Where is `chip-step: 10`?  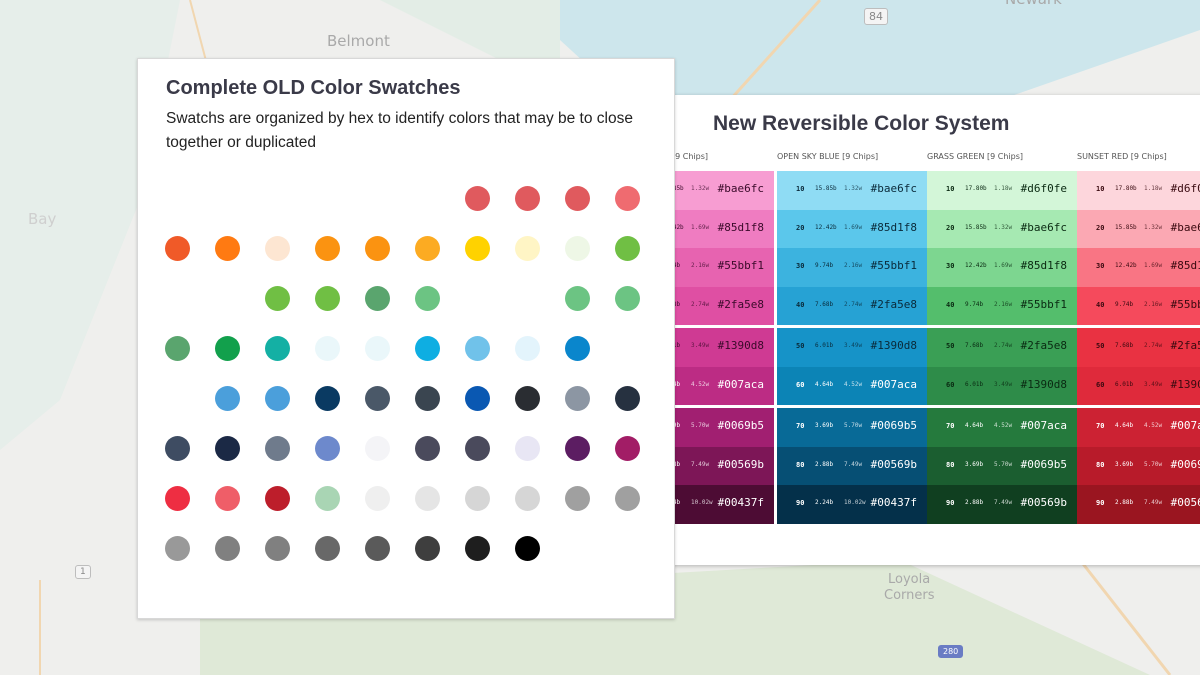
chip-step: 10 is located at coordinates (1100, 189).